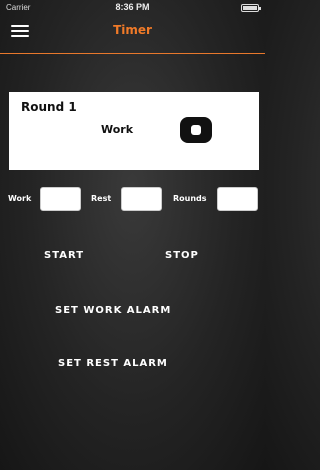 Image resolution: width=320 pixels, height=470 pixels. I want to click on navigation-bar: Timer, so click(132, 35).